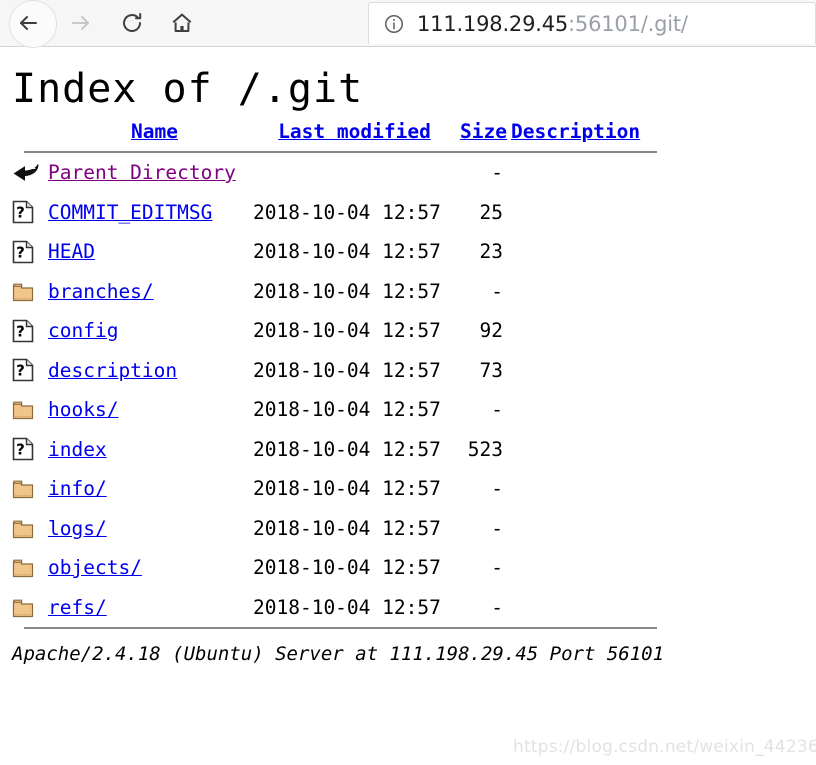 This screenshot has height=765, width=816. Describe the element at coordinates (130, 212) in the screenshot. I see `file-link: COMMIT_EDITMSG` at that location.